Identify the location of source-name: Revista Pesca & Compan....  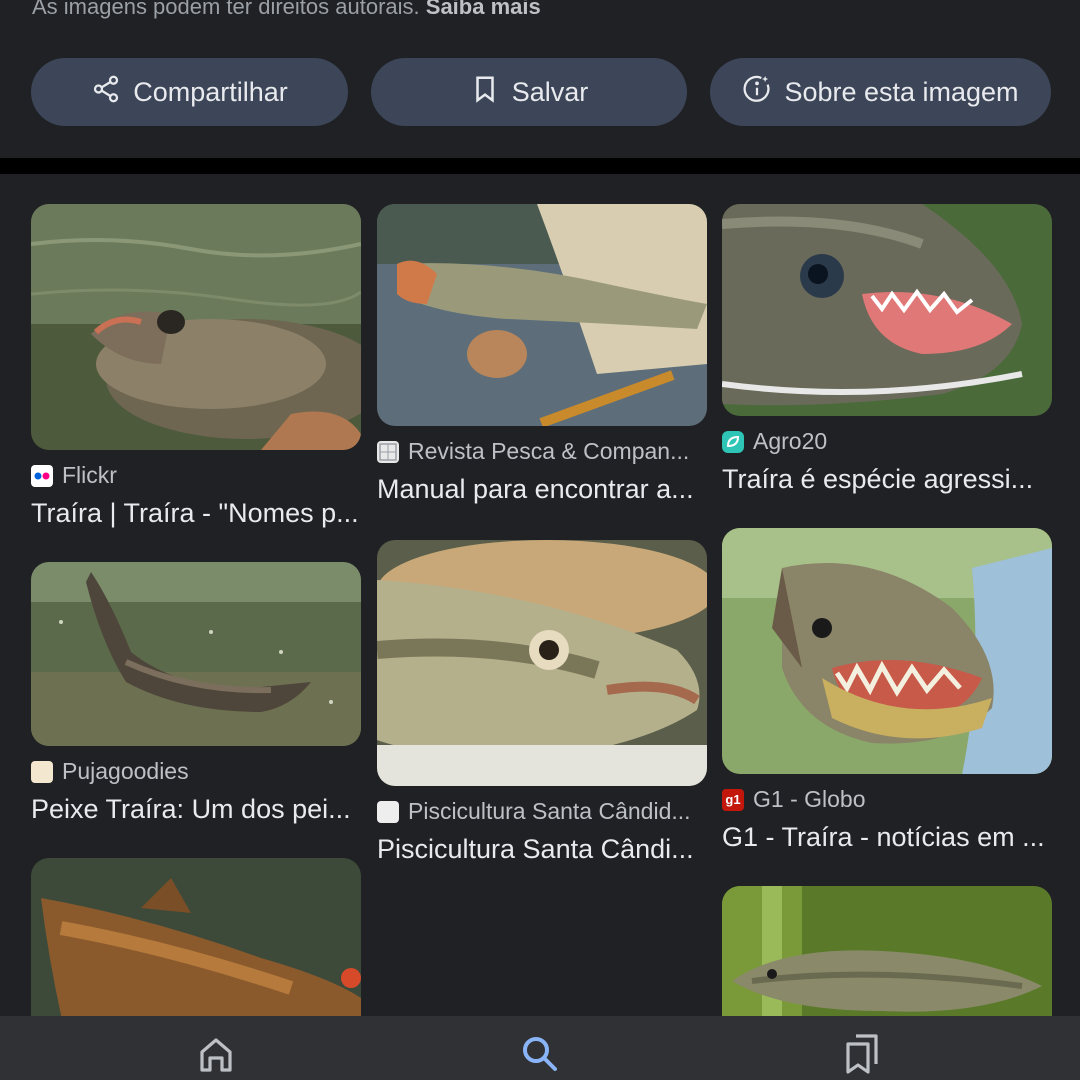
(549, 451).